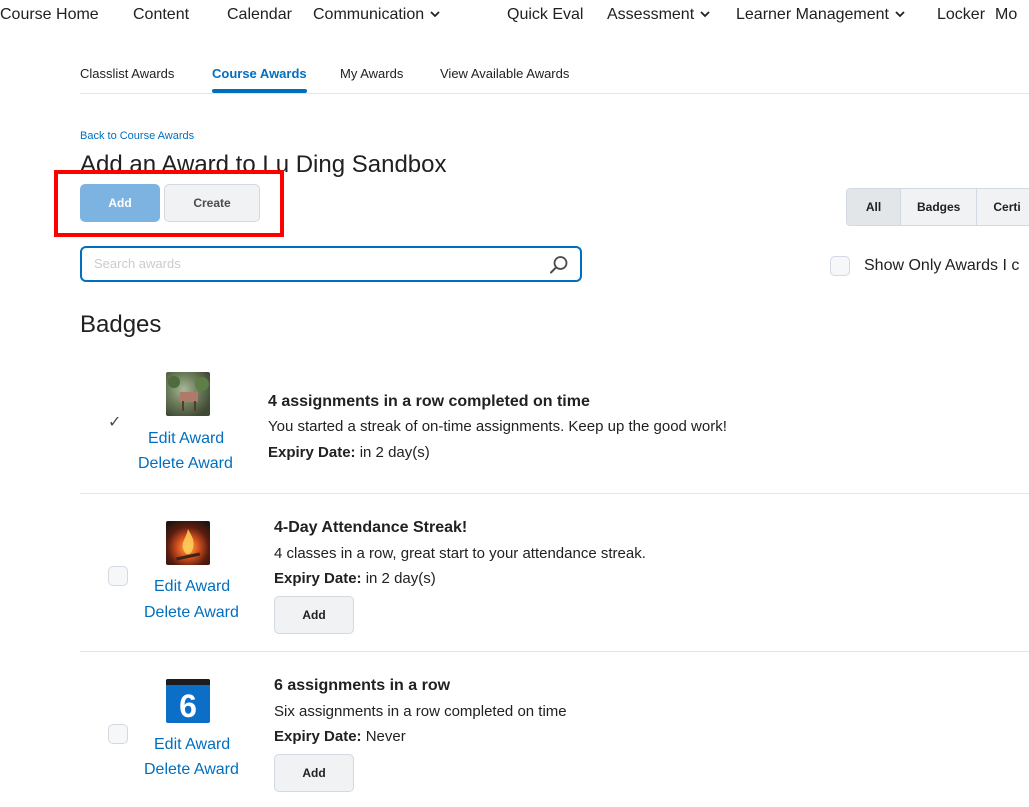 This screenshot has width=1029, height=807. What do you see at coordinates (559, 265) in the screenshot?
I see `search-icon` at bounding box center [559, 265].